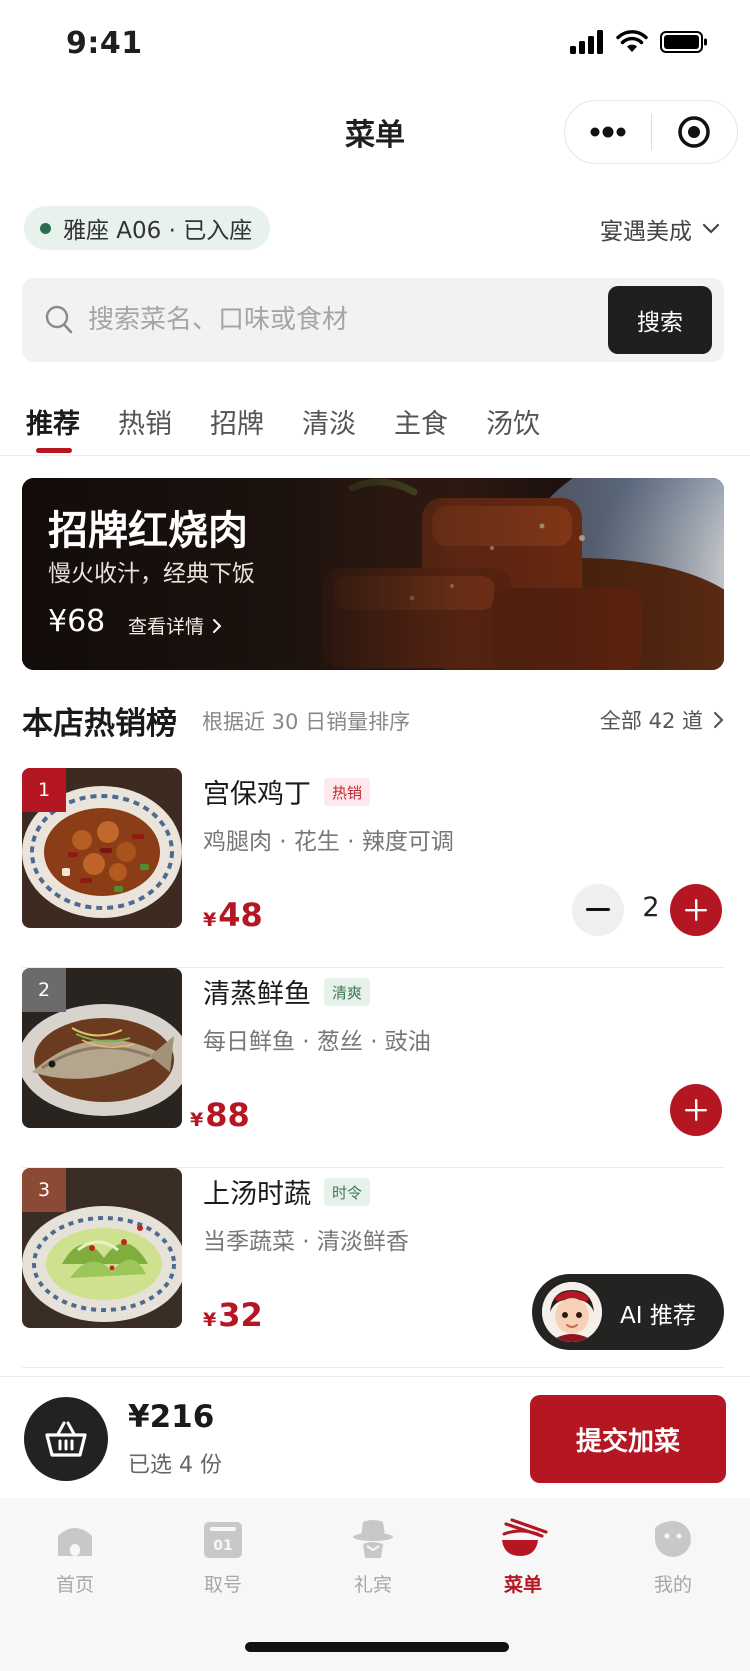 The width and height of the screenshot is (750, 1671). I want to click on mini-program-capsule, so click(651, 132).